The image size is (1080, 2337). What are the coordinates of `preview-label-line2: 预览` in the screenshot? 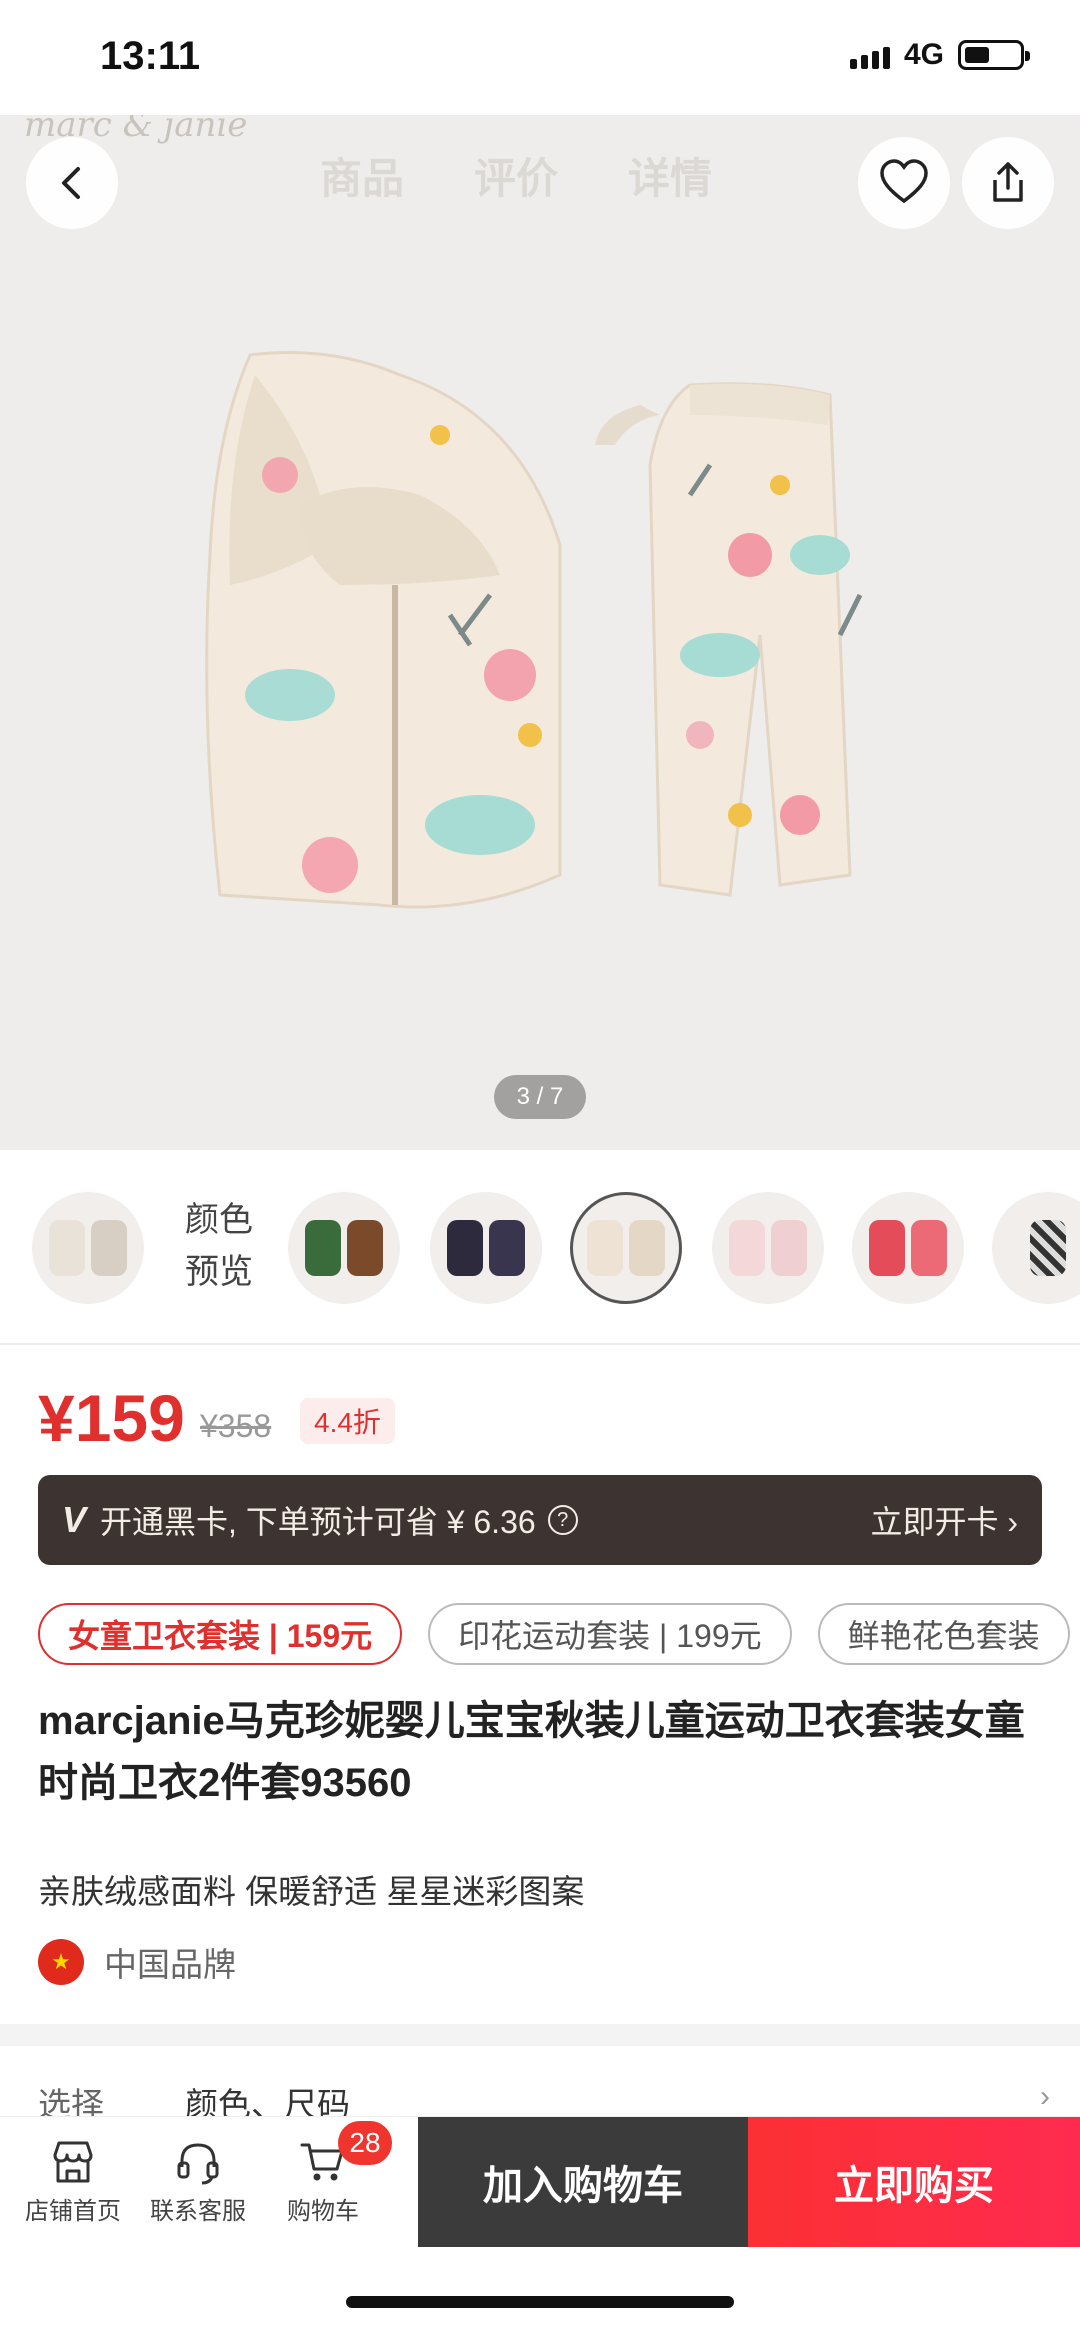 It's located at (219, 1272).